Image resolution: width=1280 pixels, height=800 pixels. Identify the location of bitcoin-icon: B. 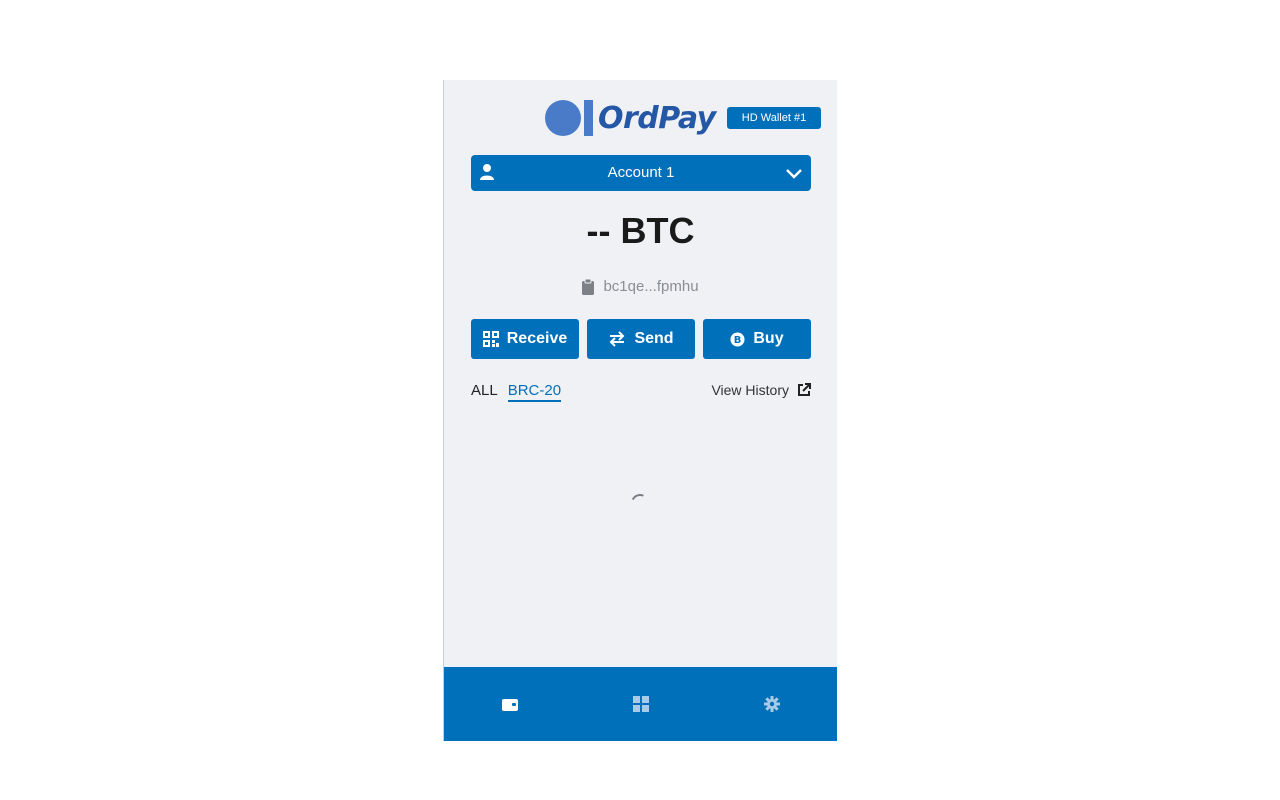
(737, 339).